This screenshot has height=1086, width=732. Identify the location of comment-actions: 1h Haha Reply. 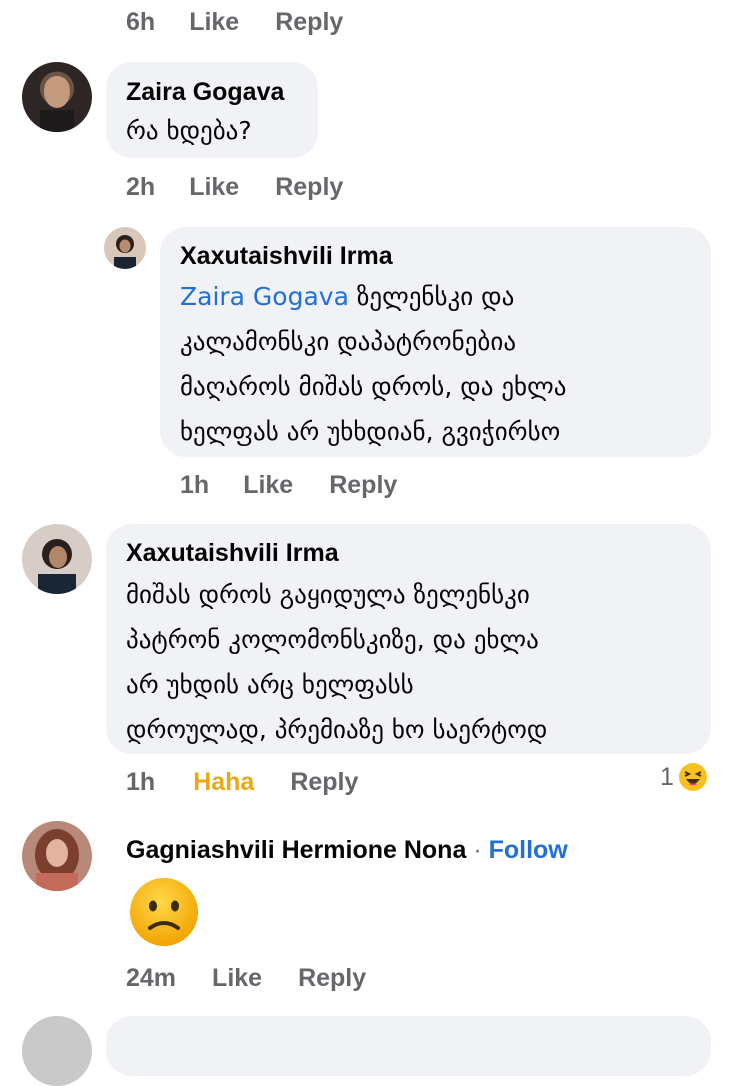
(242, 782).